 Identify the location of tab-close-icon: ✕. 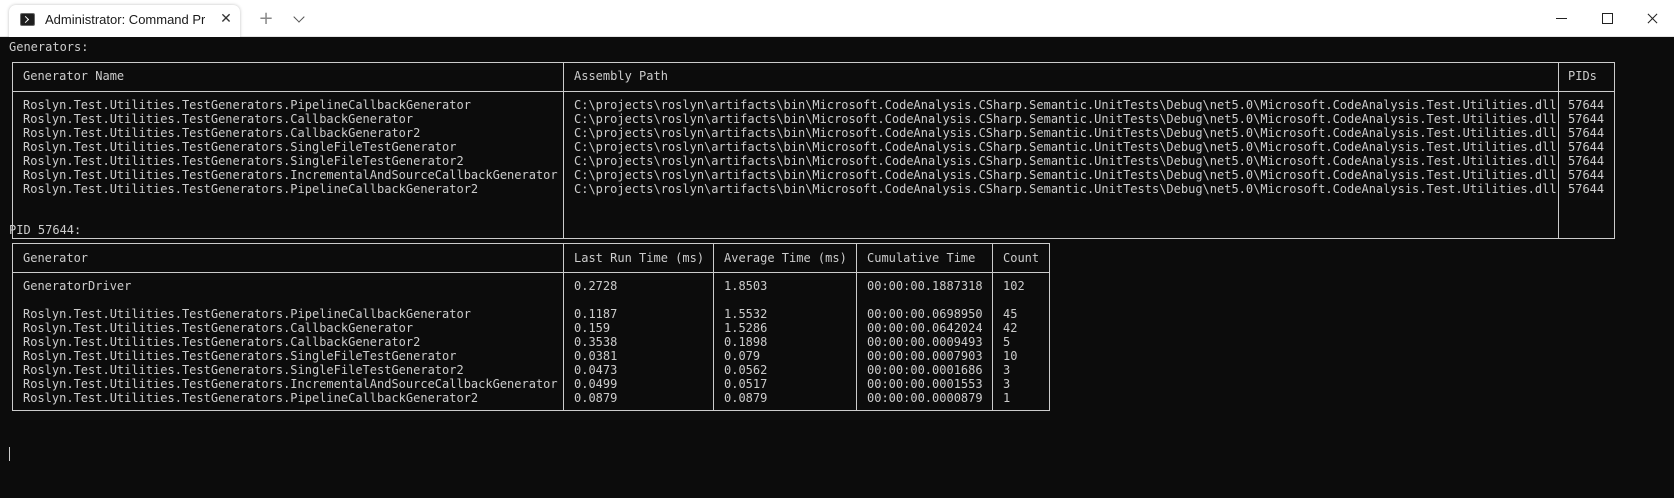
(226, 19).